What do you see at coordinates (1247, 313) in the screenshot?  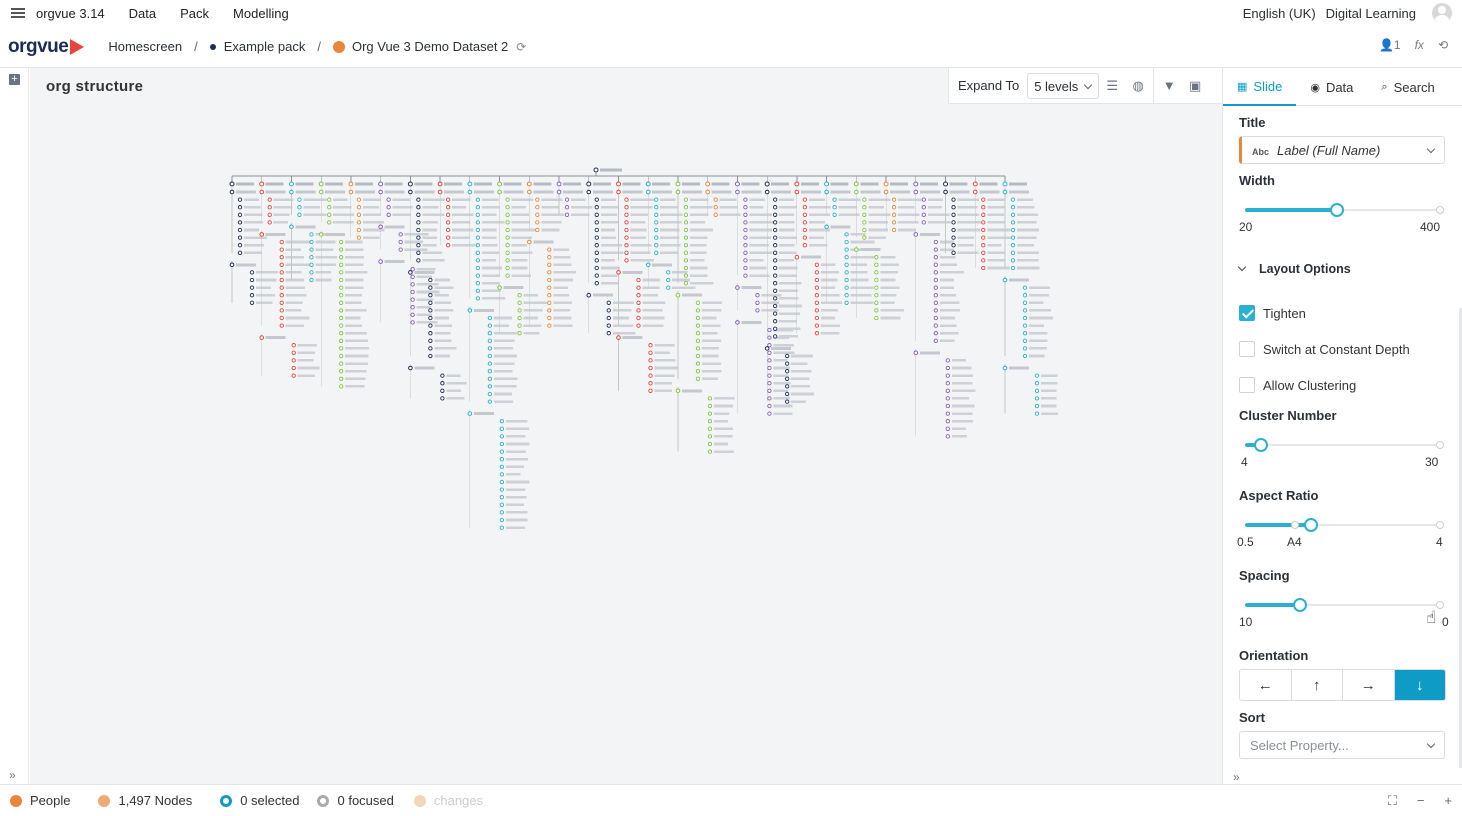 I see `tighten-checkbox` at bounding box center [1247, 313].